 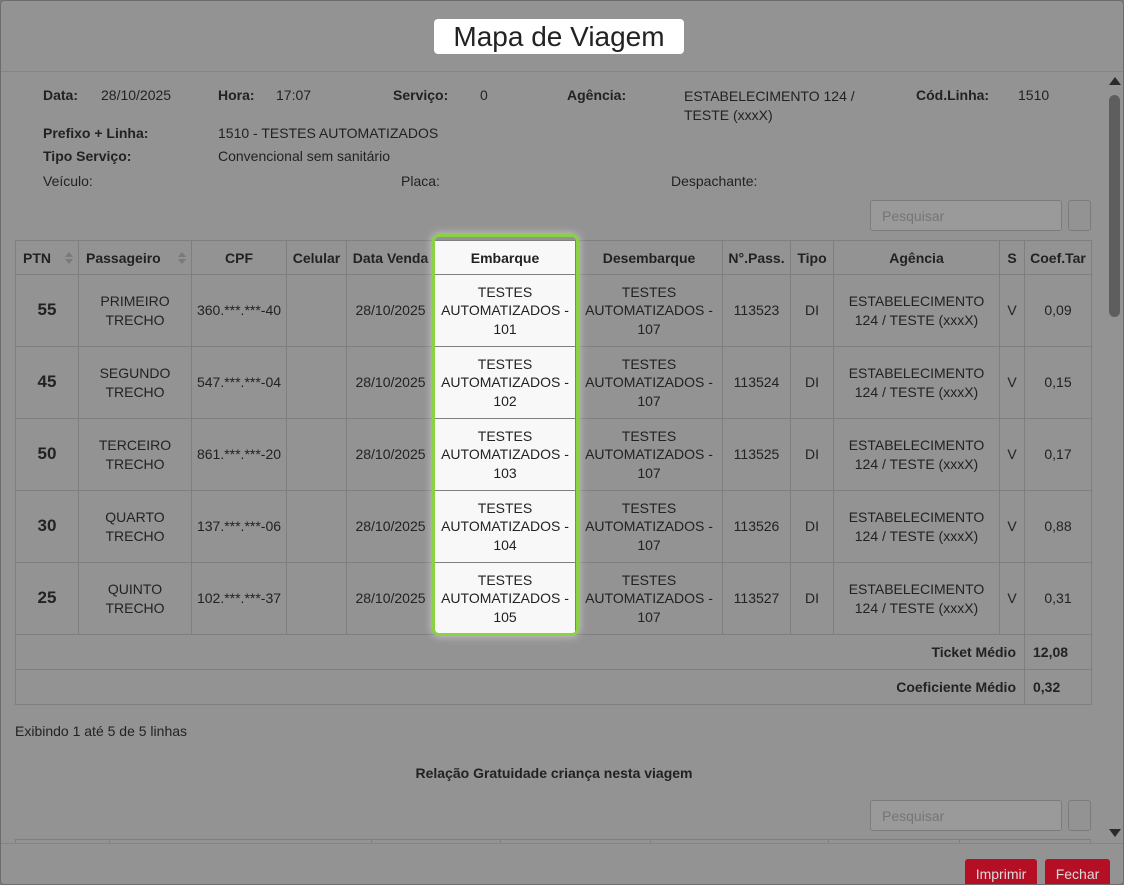 I want to click on cell-npass: 113524, so click(x=756, y=382).